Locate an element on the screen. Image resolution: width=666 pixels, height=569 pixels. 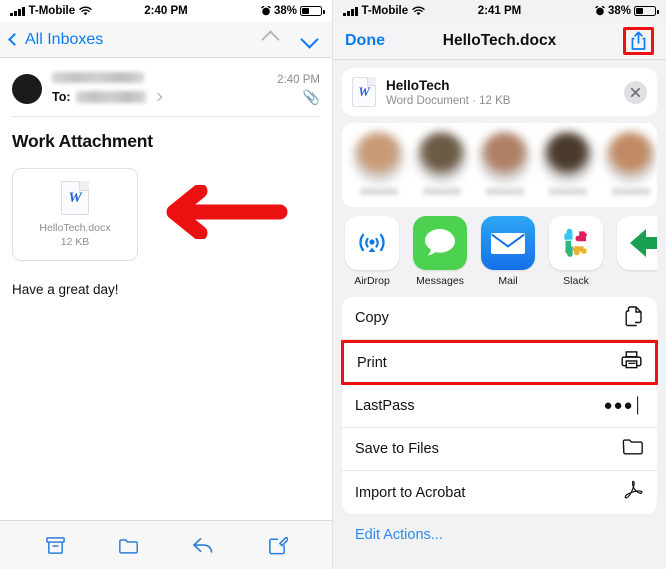
to-label: To: is located at coordinates (61, 97).